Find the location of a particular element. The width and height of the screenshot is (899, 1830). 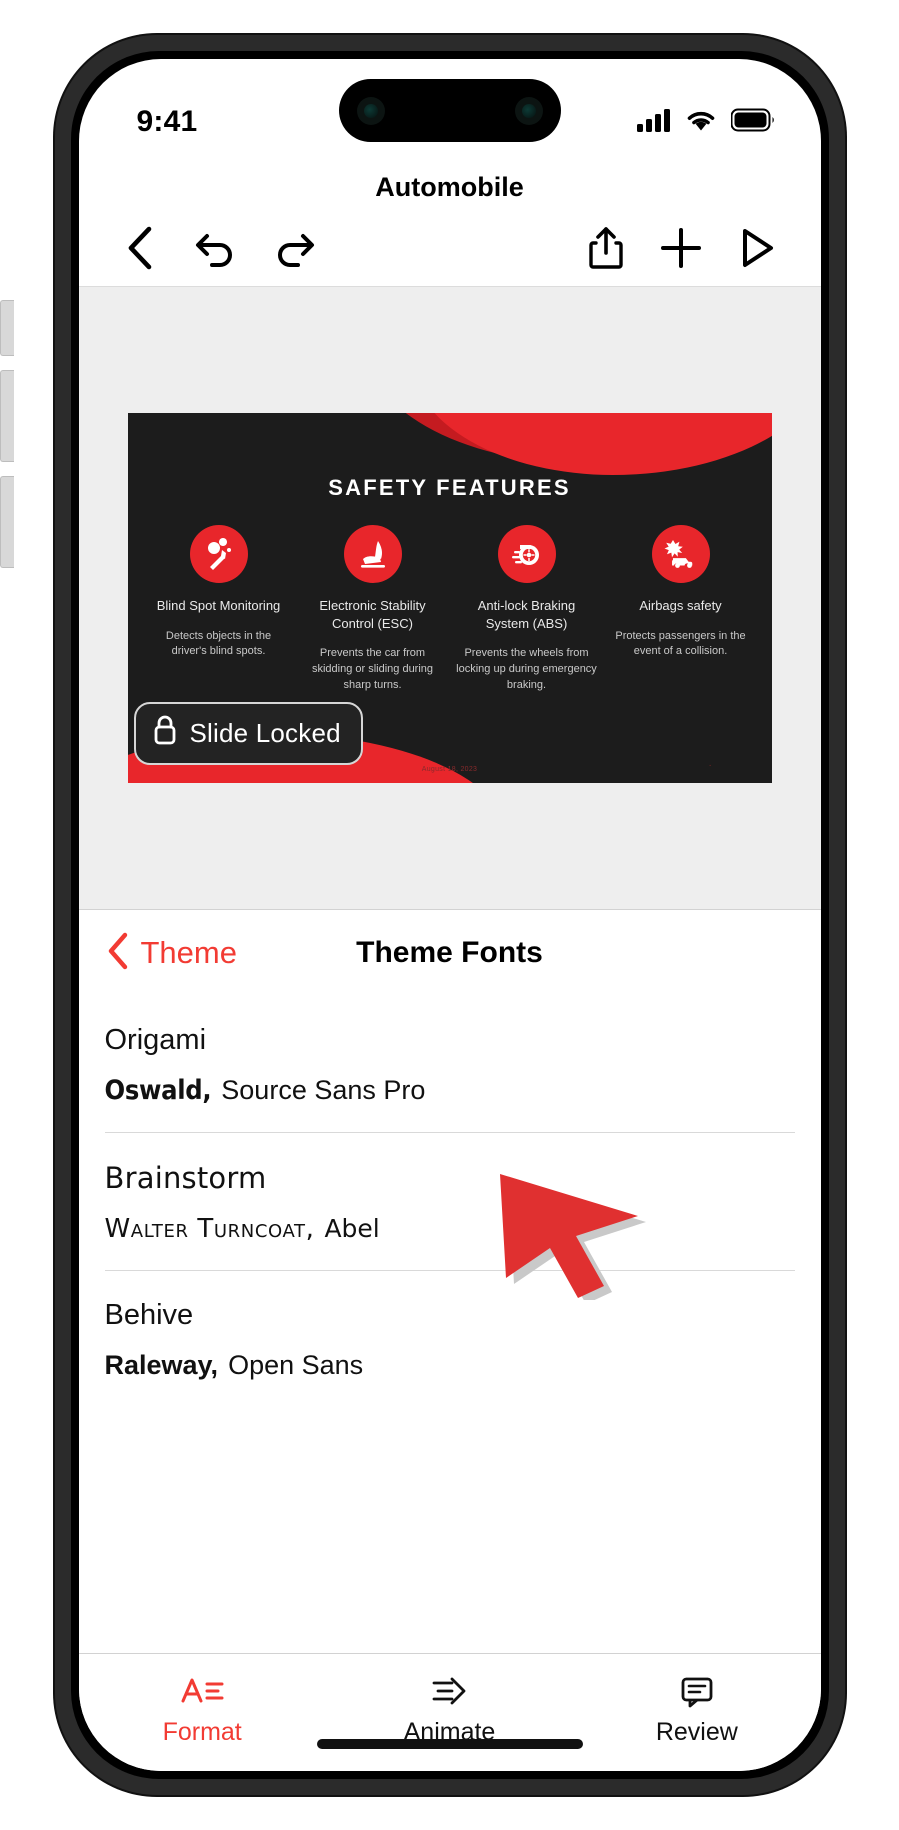

feature-title: Anti-lock Braking System (ABS) is located at coordinates (526, 614).